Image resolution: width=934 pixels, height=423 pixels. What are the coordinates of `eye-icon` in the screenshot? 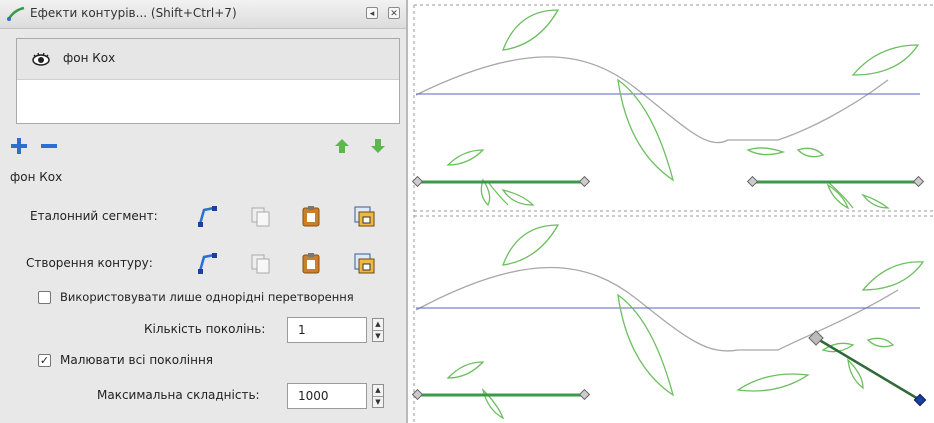 It's located at (41, 59).